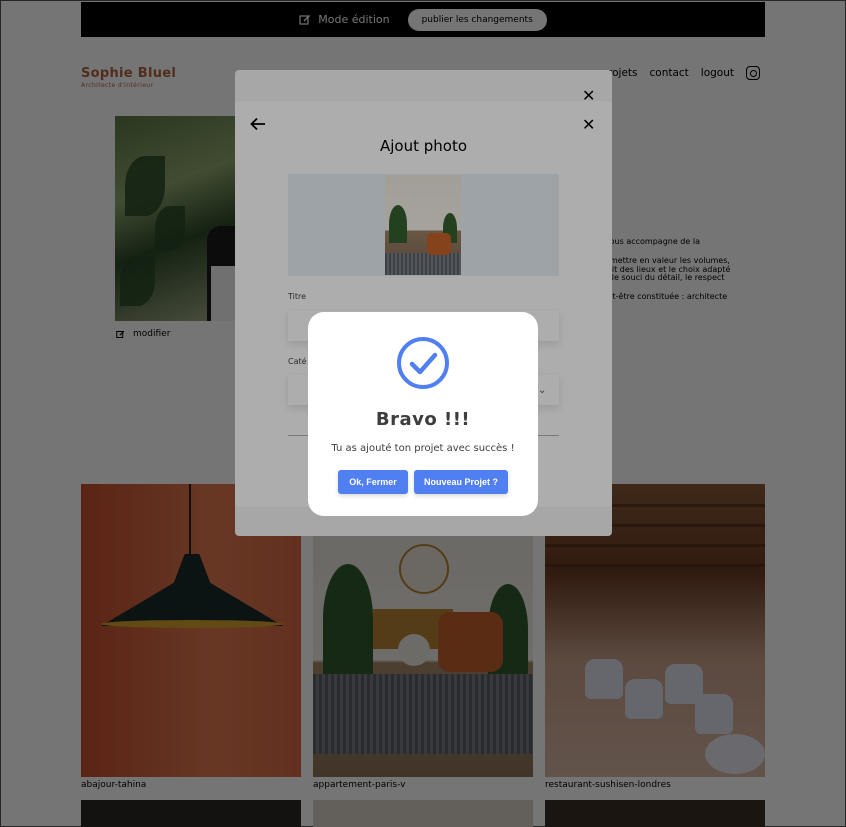 This screenshot has height=827, width=846. I want to click on check-circle-icon, so click(423, 363).